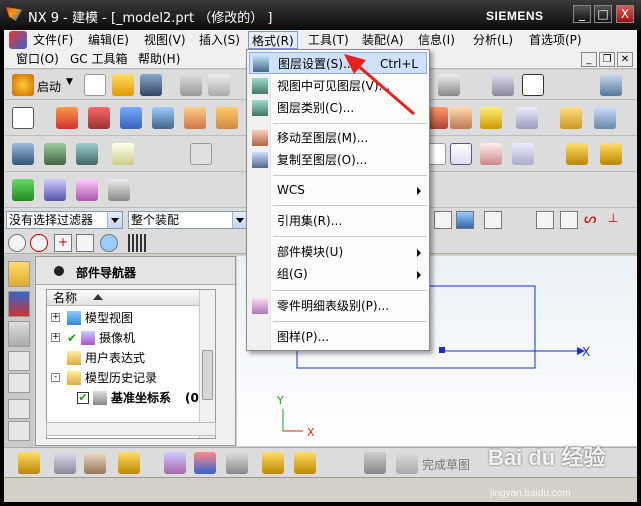 Image resolution: width=641 pixels, height=506 pixels. What do you see at coordinates (39, 243) in the screenshot?
I see `center-point-icon` at bounding box center [39, 243].